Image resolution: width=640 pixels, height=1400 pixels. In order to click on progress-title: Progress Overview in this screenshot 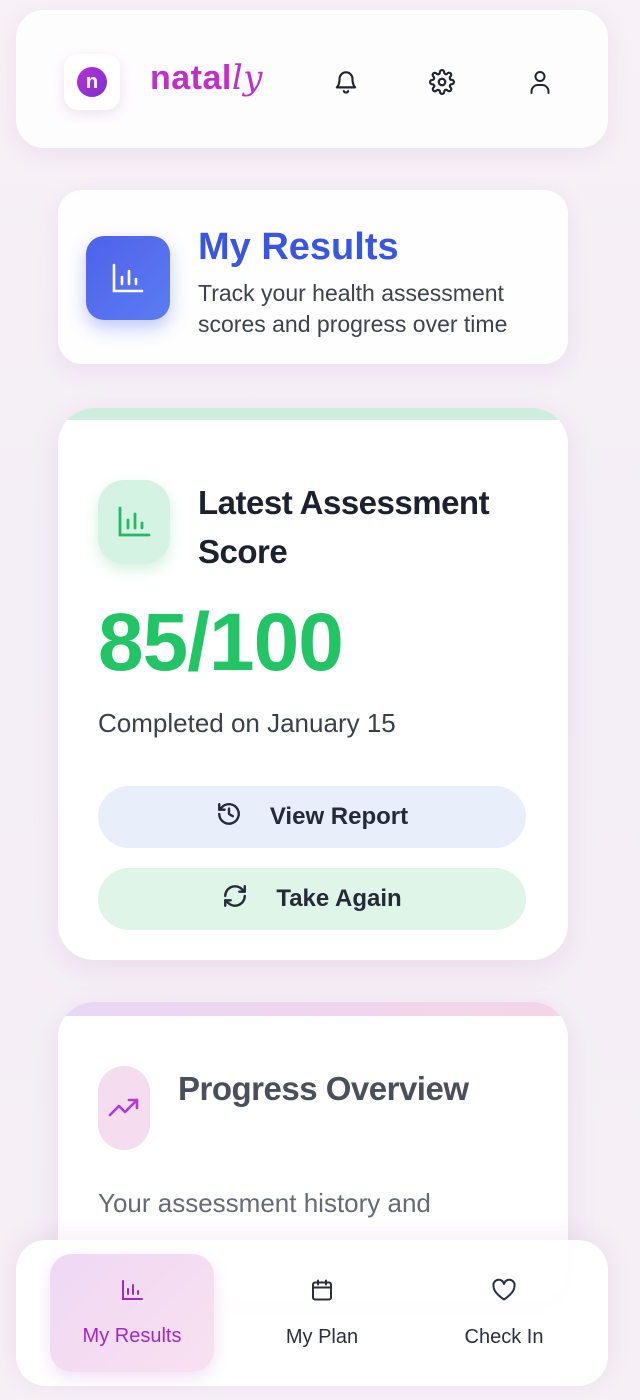, I will do `click(323, 1088)`.